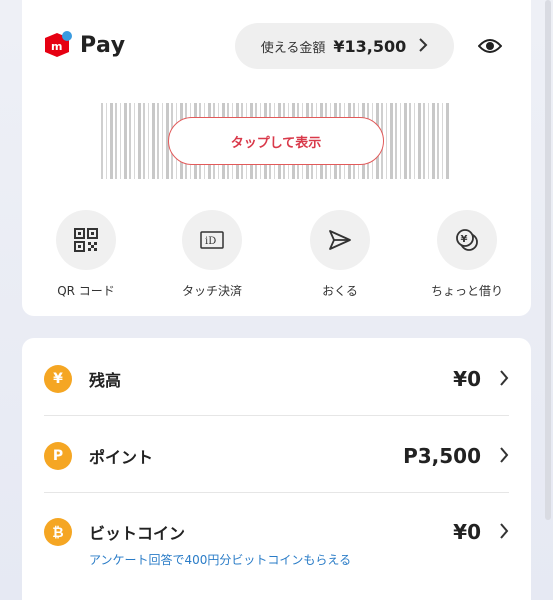 The height and width of the screenshot is (600, 553). What do you see at coordinates (467, 379) in the screenshot?
I see `row-balance-value: ¥0` at bounding box center [467, 379].